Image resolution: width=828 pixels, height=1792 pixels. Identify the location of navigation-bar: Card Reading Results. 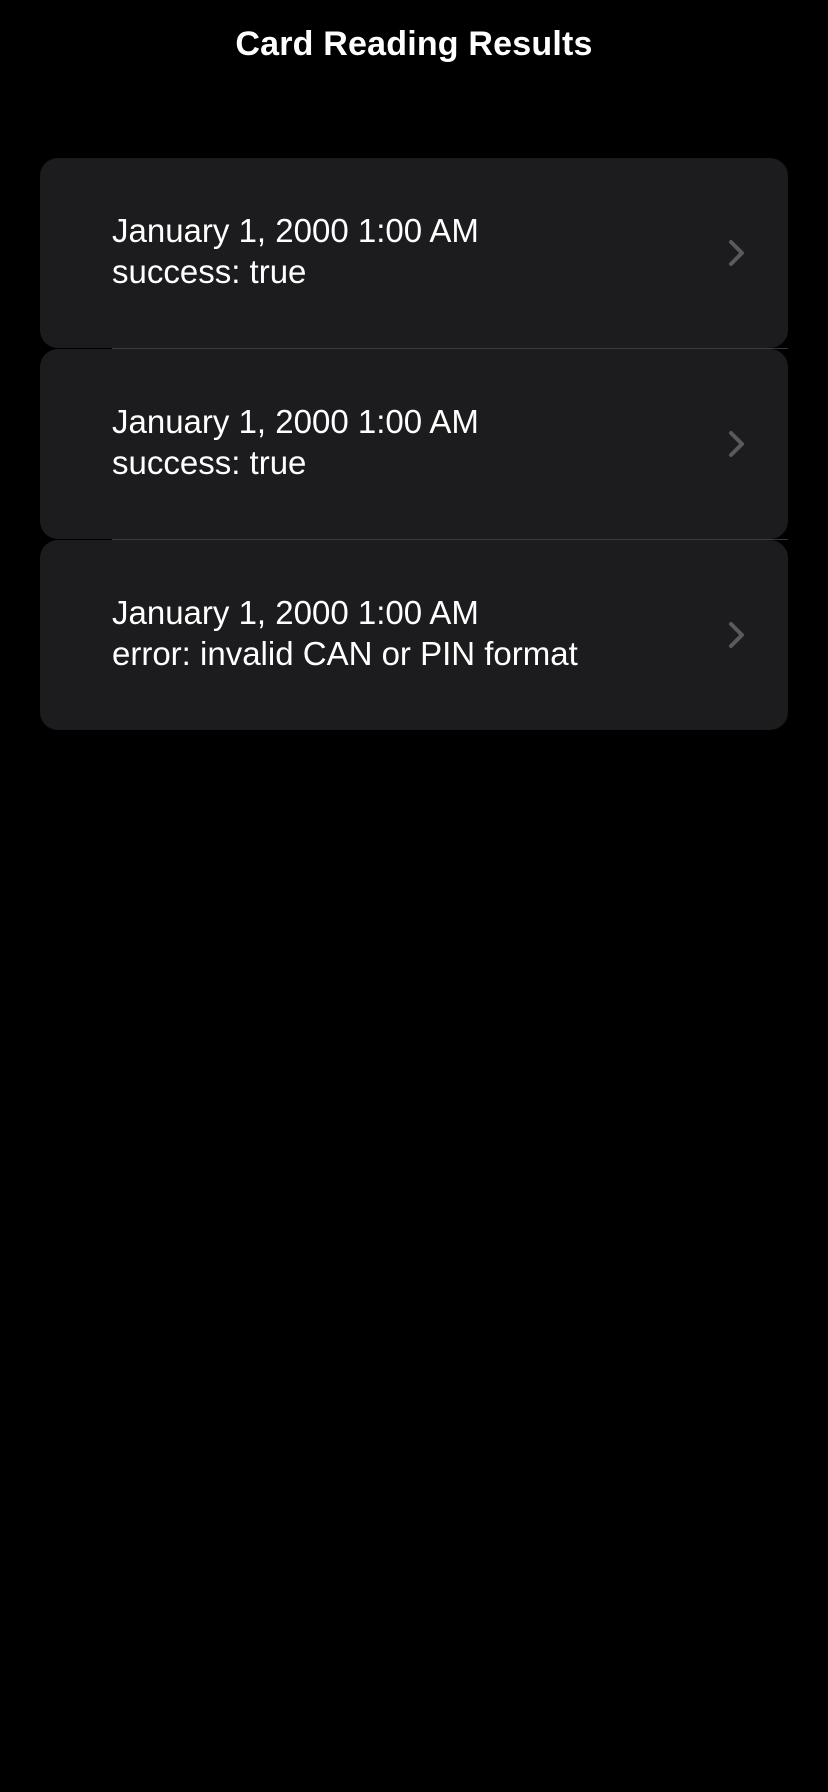
(414, 45).